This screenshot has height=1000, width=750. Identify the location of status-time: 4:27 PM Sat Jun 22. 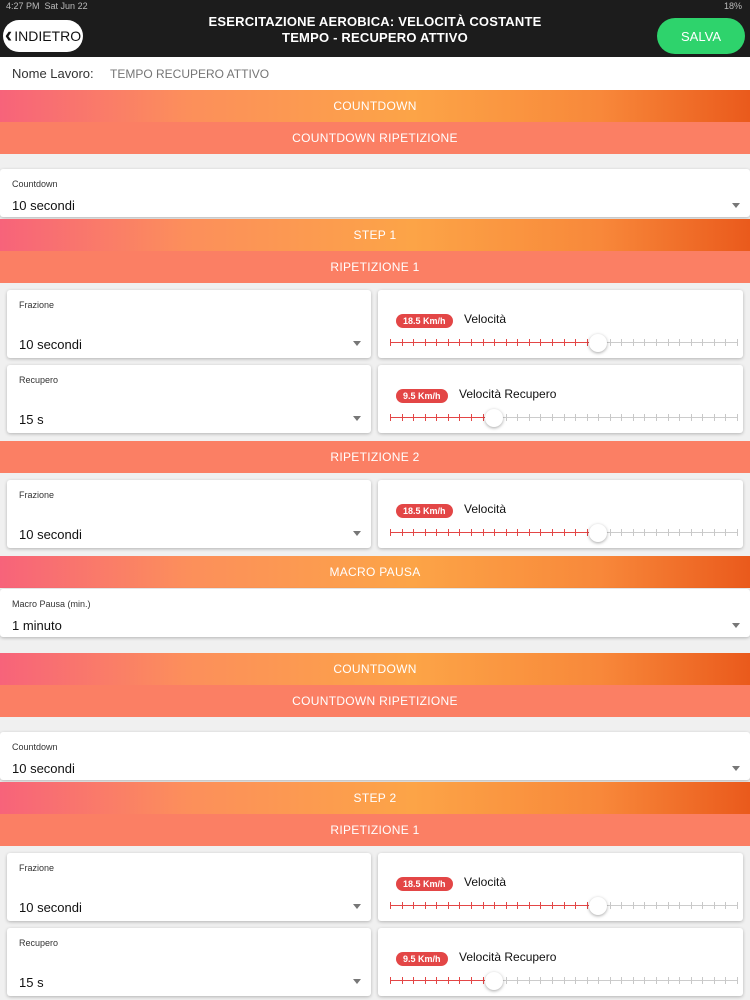
(47, 6).